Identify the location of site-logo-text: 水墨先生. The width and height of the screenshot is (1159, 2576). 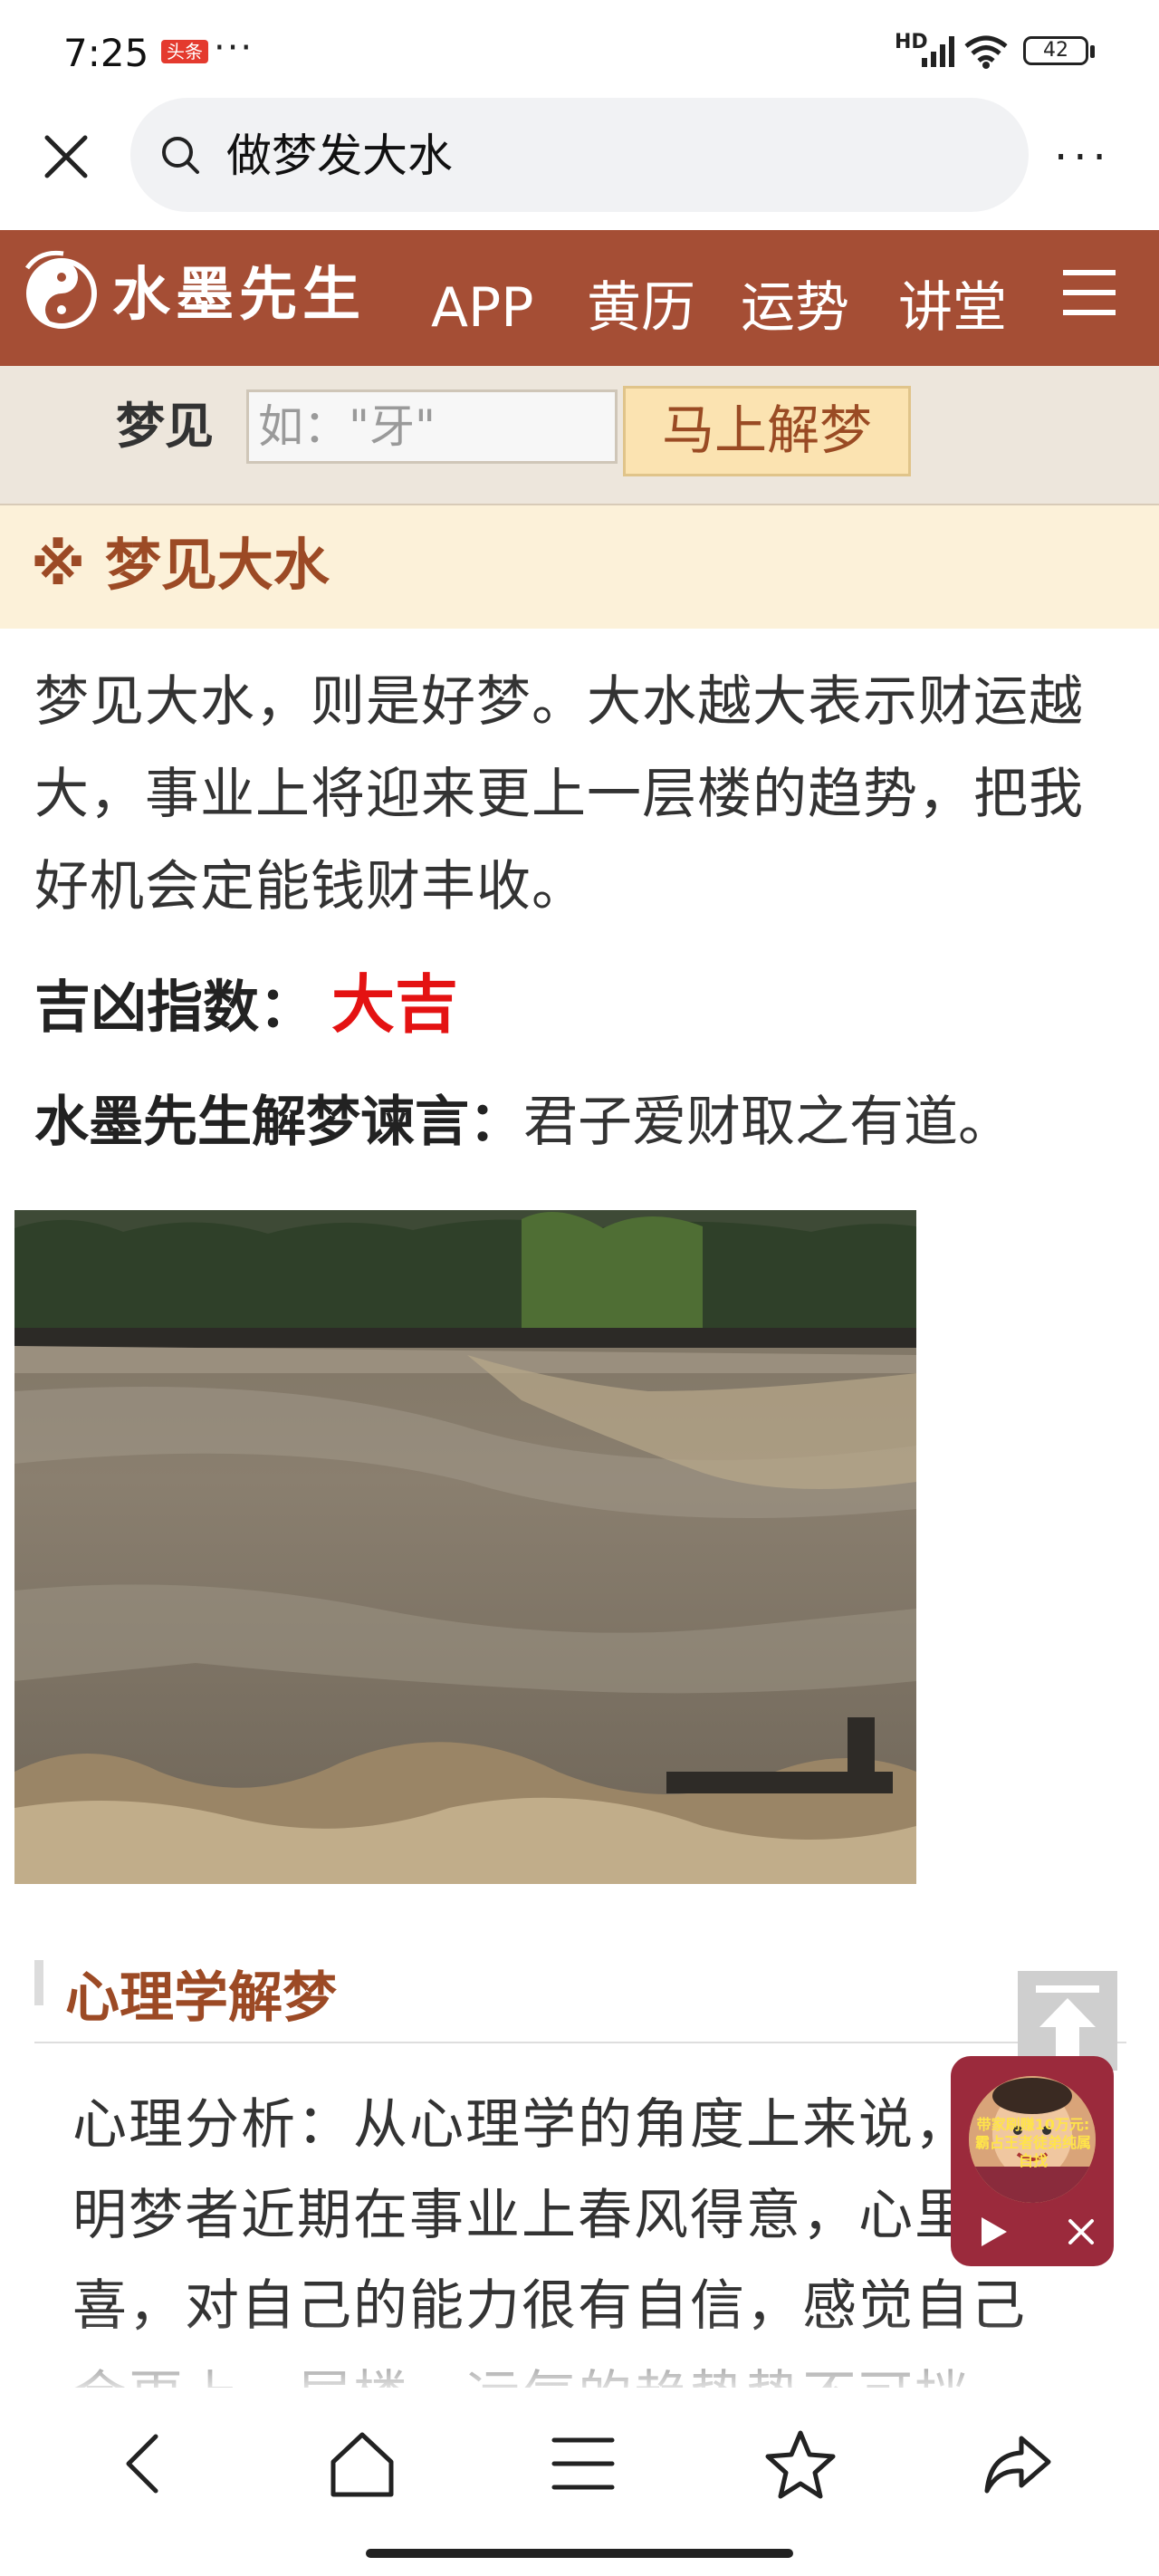
(239, 295).